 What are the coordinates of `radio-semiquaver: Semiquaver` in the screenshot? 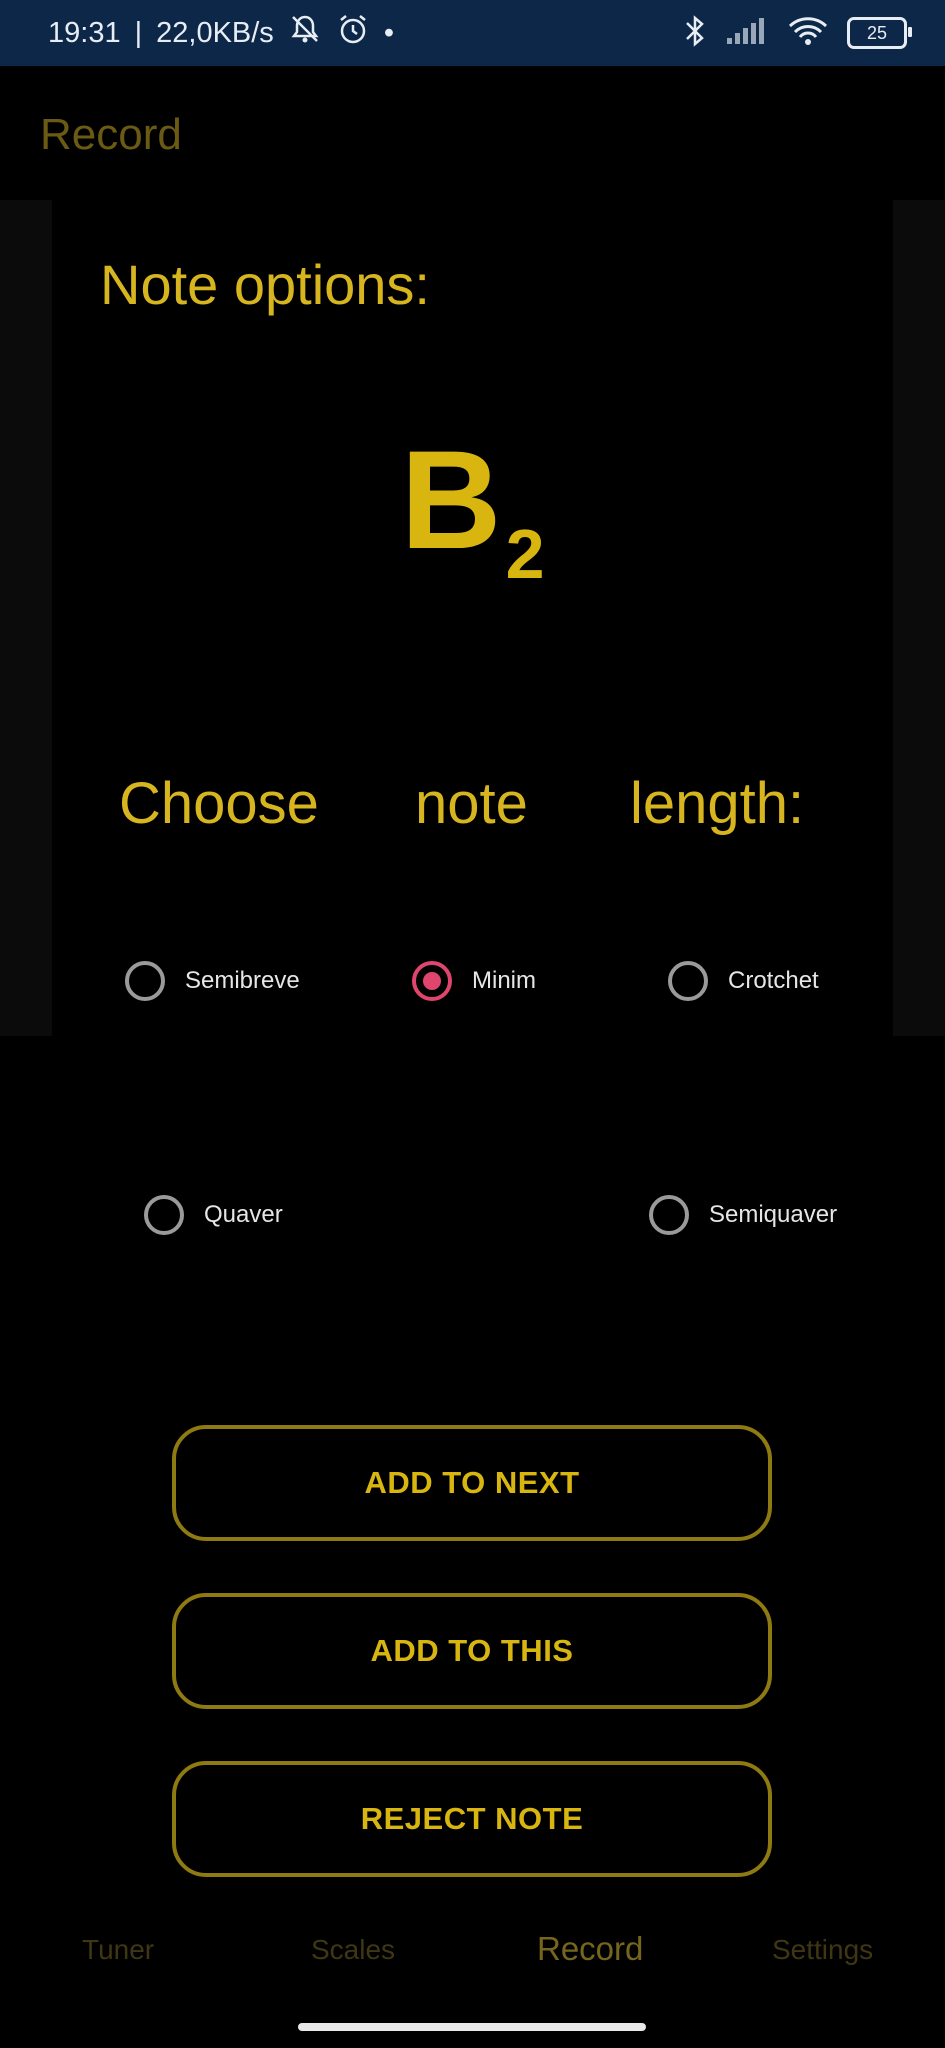 It's located at (743, 1215).